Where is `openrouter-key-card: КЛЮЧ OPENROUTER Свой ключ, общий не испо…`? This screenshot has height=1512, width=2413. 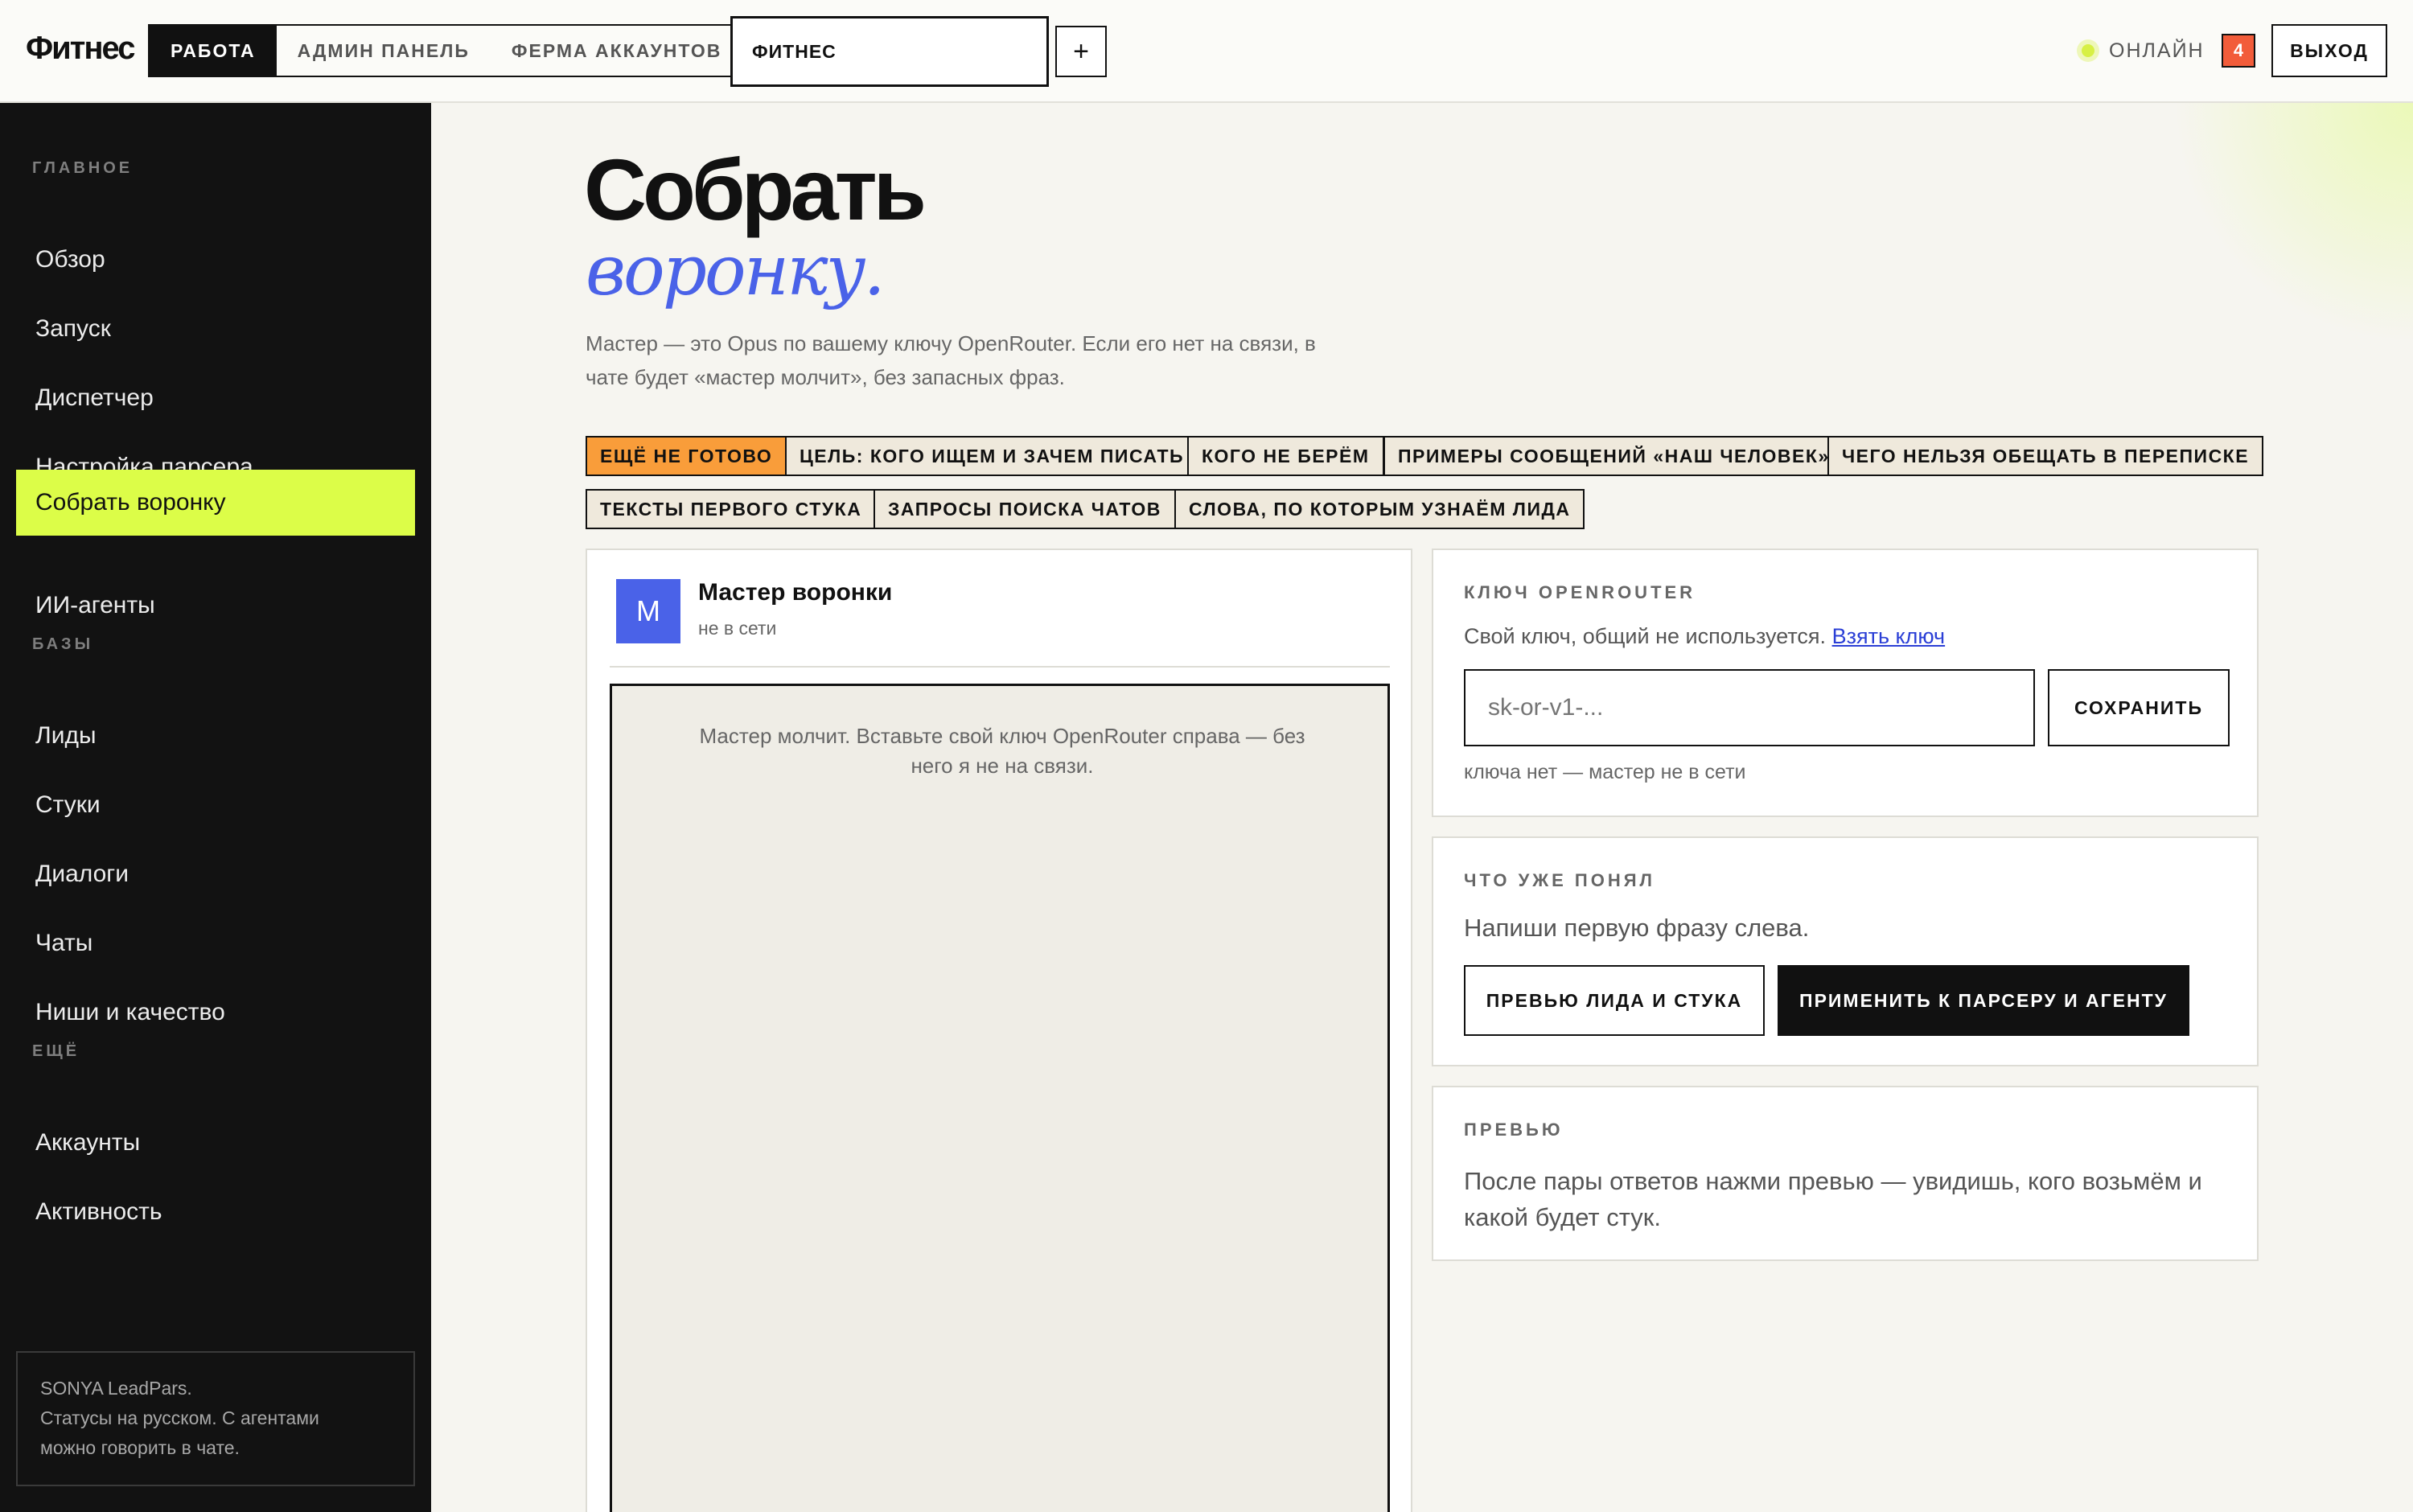
openrouter-key-card: КЛЮЧ OPENROUTER Свой ключ, общий не испо… is located at coordinates (1845, 683).